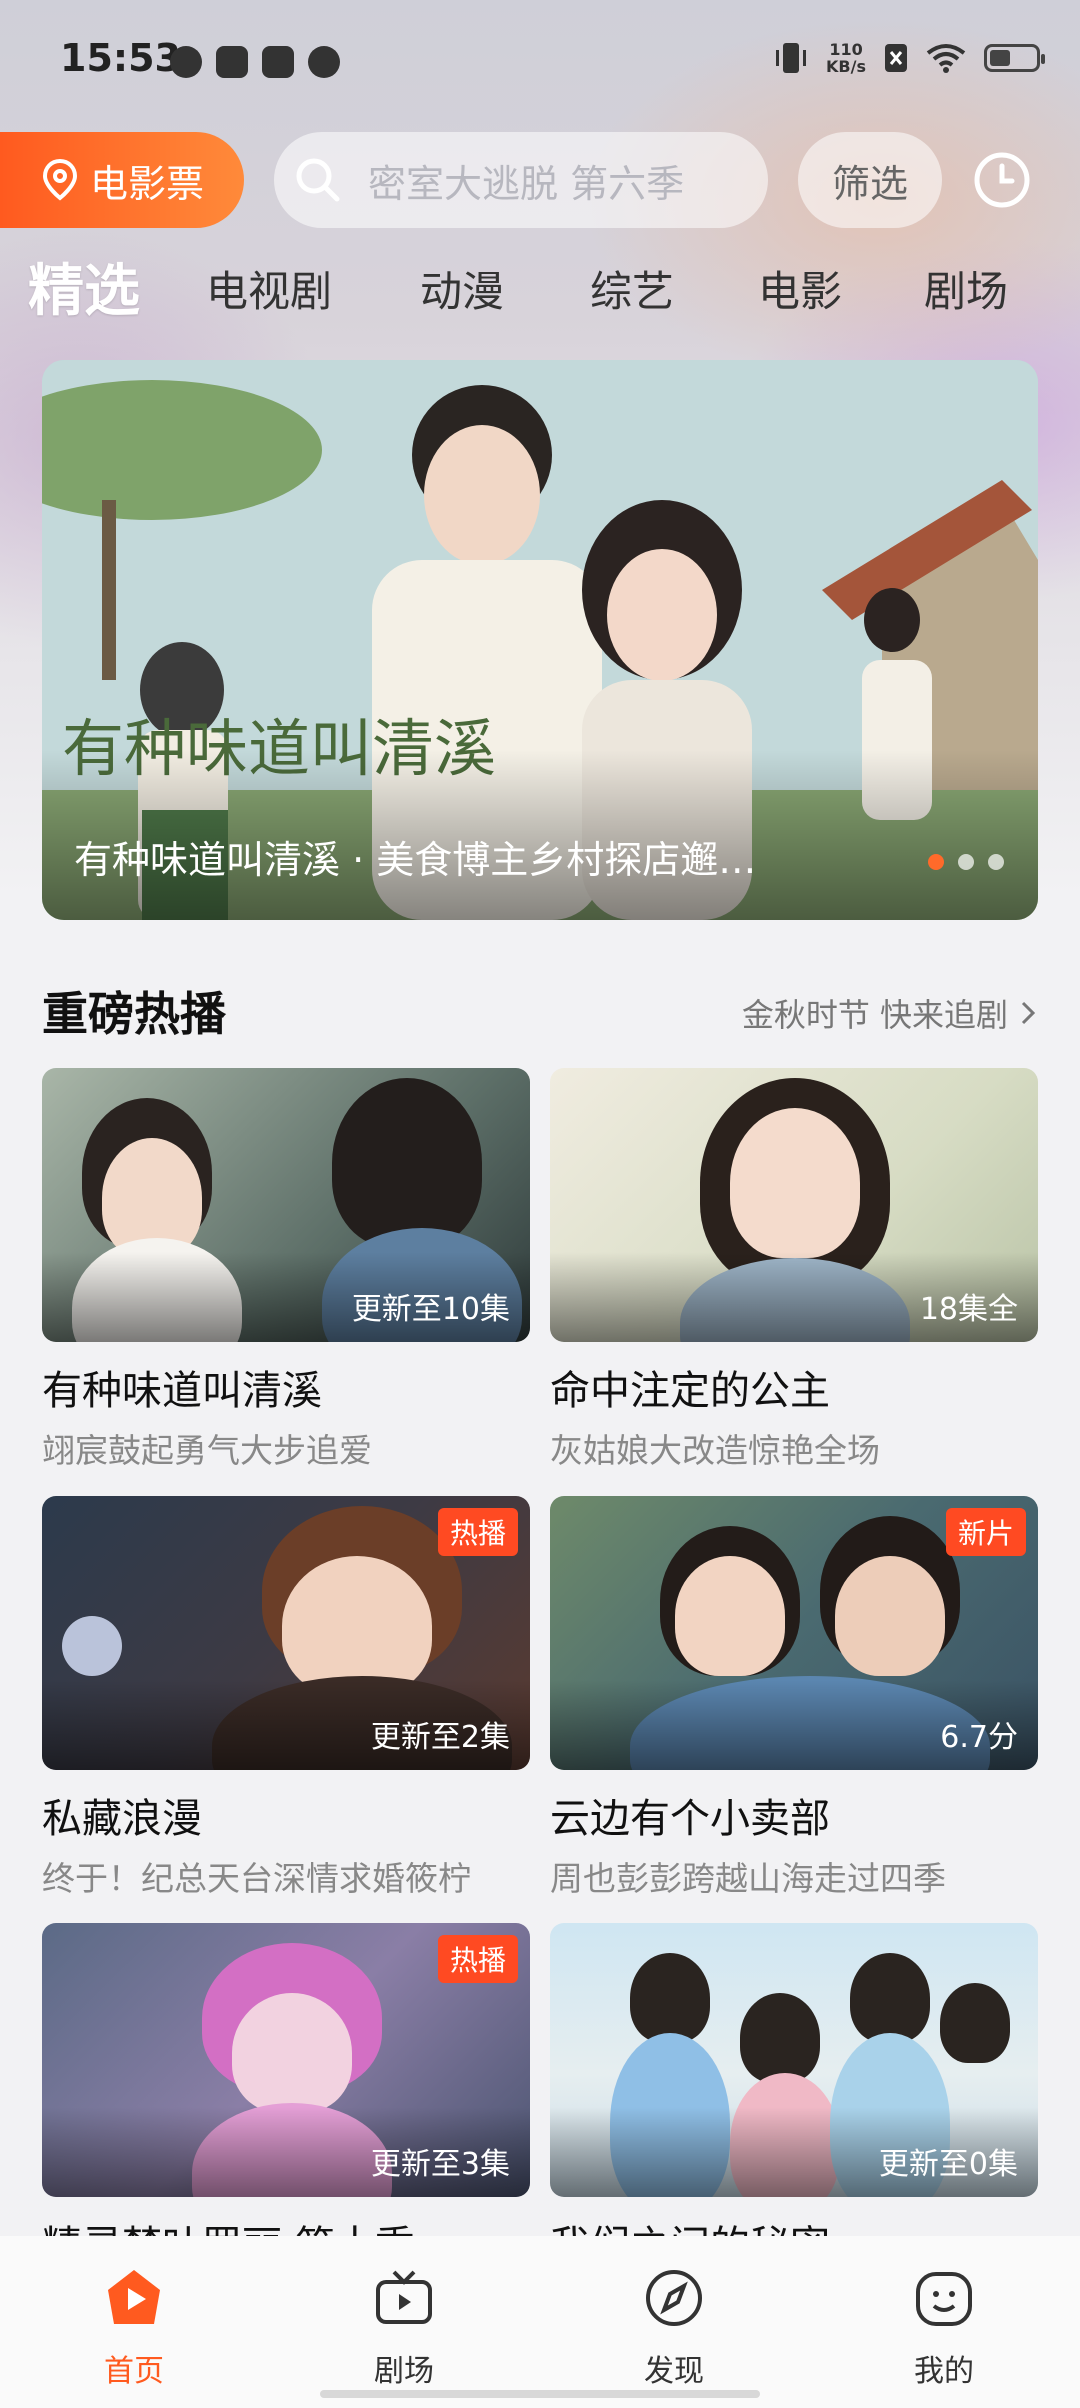 This screenshot has height=2408, width=1080. I want to click on section-title: 重磅热播, so click(134, 1014).